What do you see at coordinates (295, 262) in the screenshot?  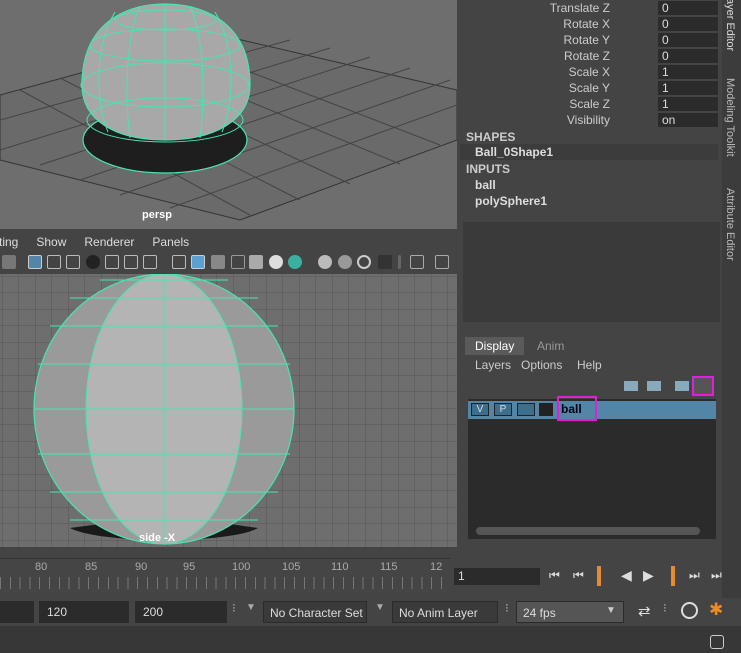 I see `shadows-icon` at bounding box center [295, 262].